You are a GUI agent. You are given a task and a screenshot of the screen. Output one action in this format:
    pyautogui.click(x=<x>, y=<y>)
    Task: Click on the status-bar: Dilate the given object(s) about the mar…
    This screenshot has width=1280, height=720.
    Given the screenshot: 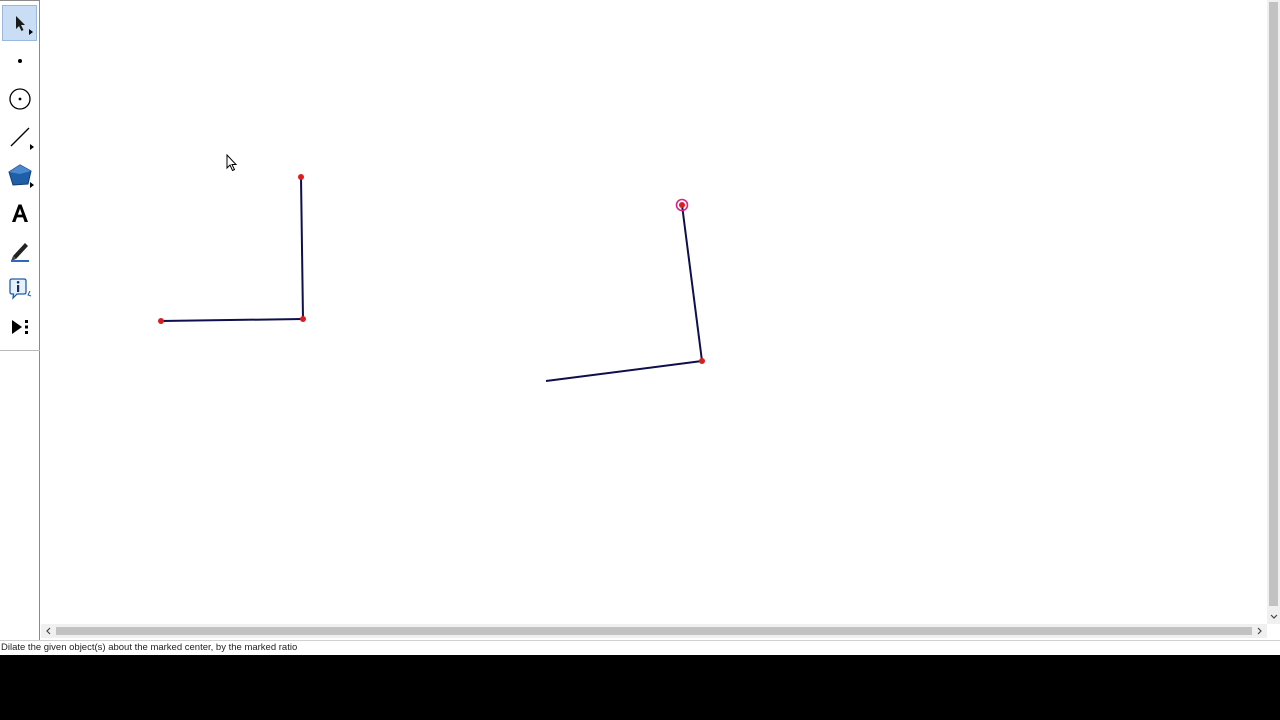 What is the action you would take?
    pyautogui.click(x=640, y=647)
    